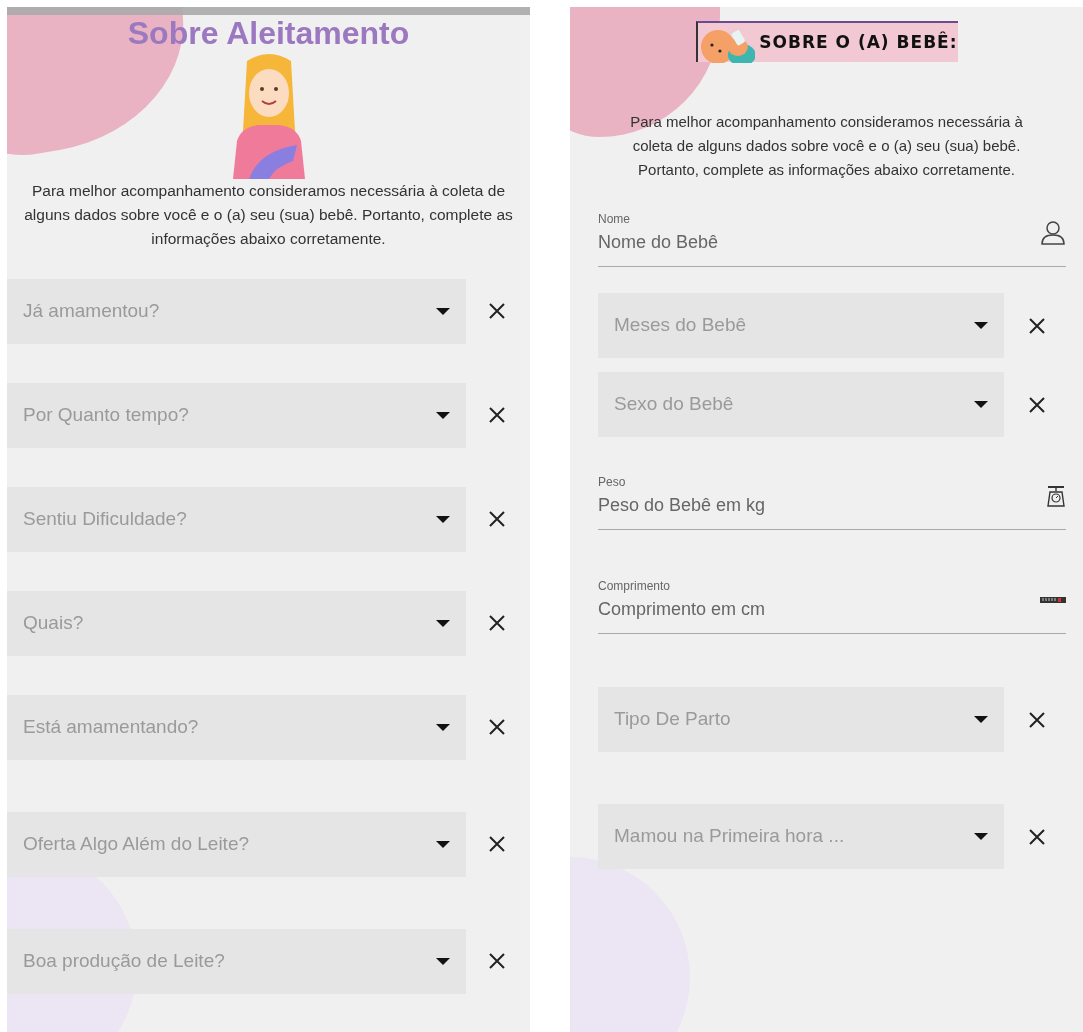 The height and width of the screenshot is (1032, 1083). I want to click on person-icon, so click(1053, 233).